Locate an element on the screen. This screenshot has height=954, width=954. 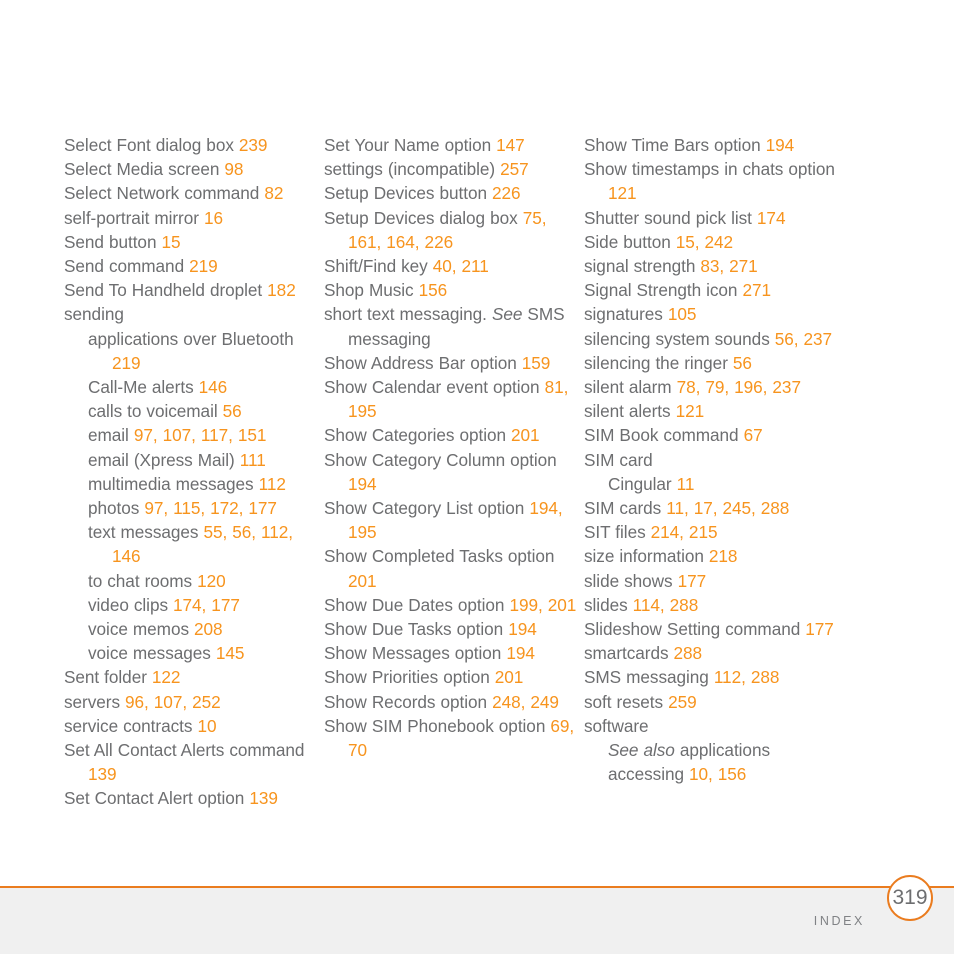
page-reference: 199, 201 is located at coordinates (543, 604).